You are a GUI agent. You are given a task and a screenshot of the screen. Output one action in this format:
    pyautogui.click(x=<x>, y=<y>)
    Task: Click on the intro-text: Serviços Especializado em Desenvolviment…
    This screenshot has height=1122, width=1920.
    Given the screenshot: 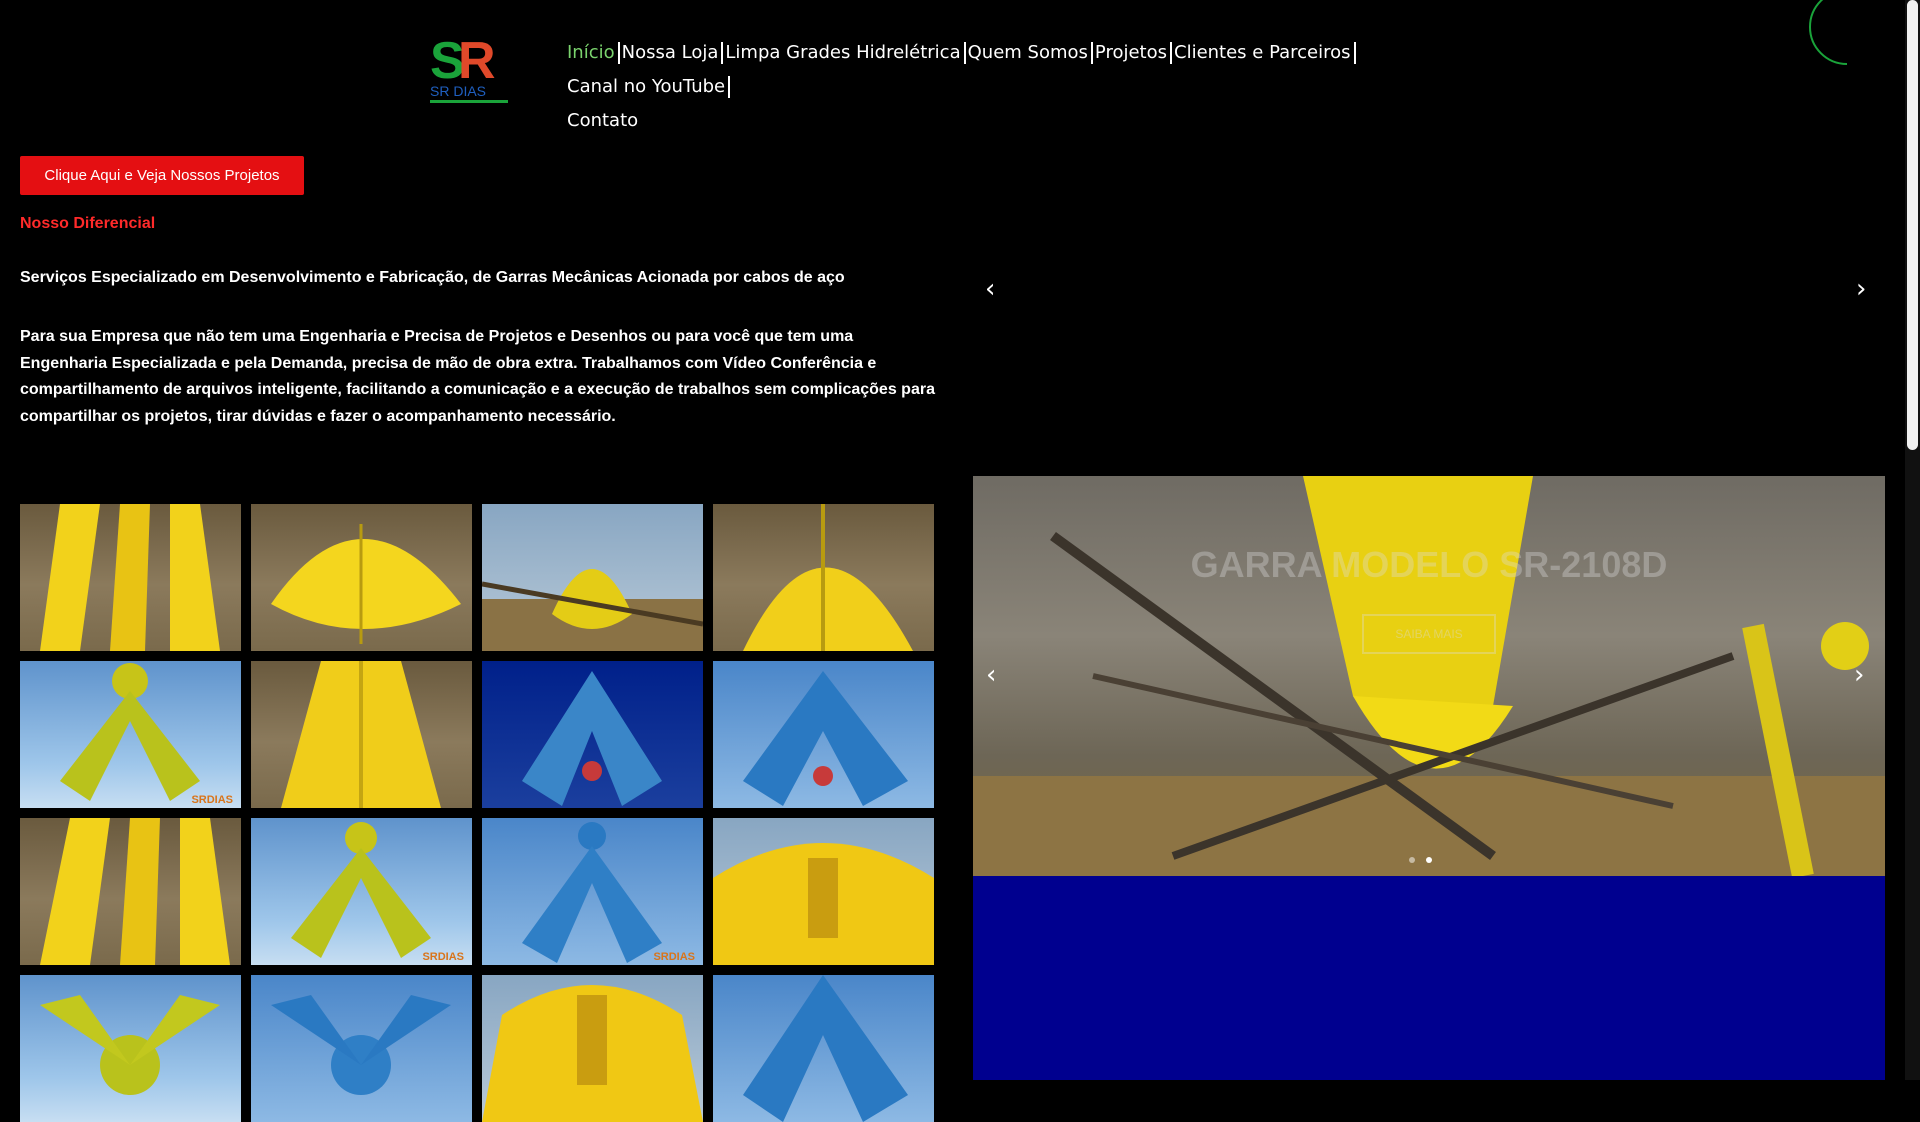 What is the action you would take?
    pyautogui.click(x=432, y=277)
    